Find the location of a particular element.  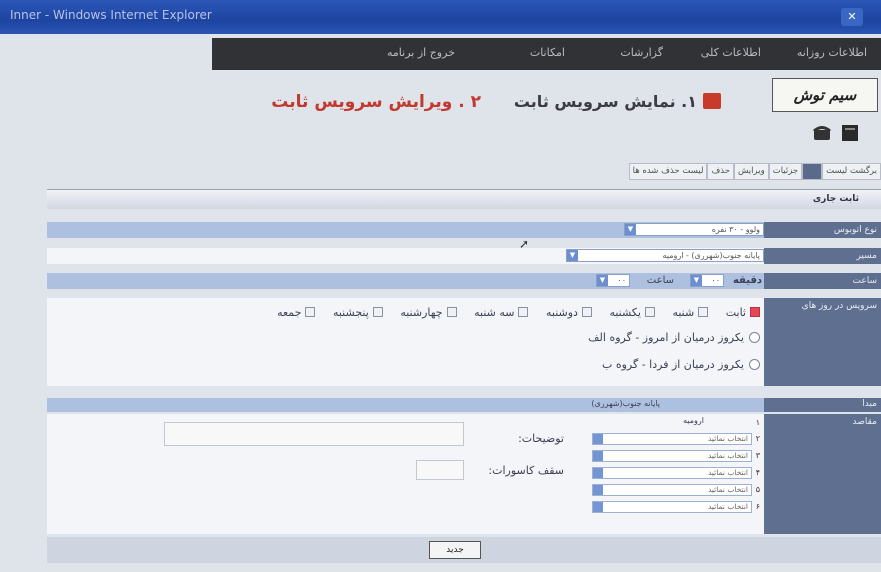

quota-label: سقف کاسورات: is located at coordinates (526, 470).